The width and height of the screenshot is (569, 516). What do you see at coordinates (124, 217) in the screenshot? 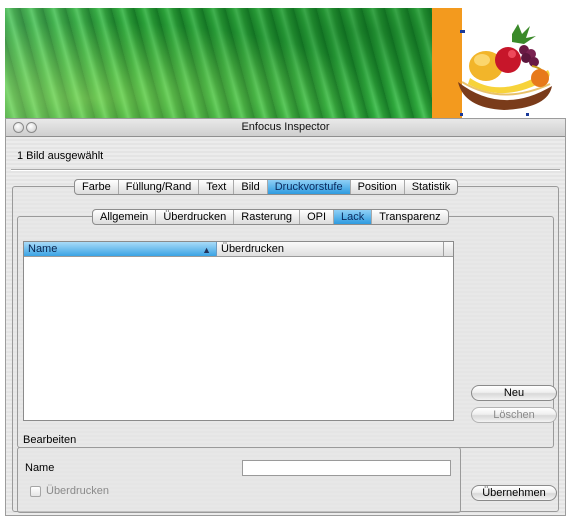
I see `subtab-allgemein: Allgemein` at bounding box center [124, 217].